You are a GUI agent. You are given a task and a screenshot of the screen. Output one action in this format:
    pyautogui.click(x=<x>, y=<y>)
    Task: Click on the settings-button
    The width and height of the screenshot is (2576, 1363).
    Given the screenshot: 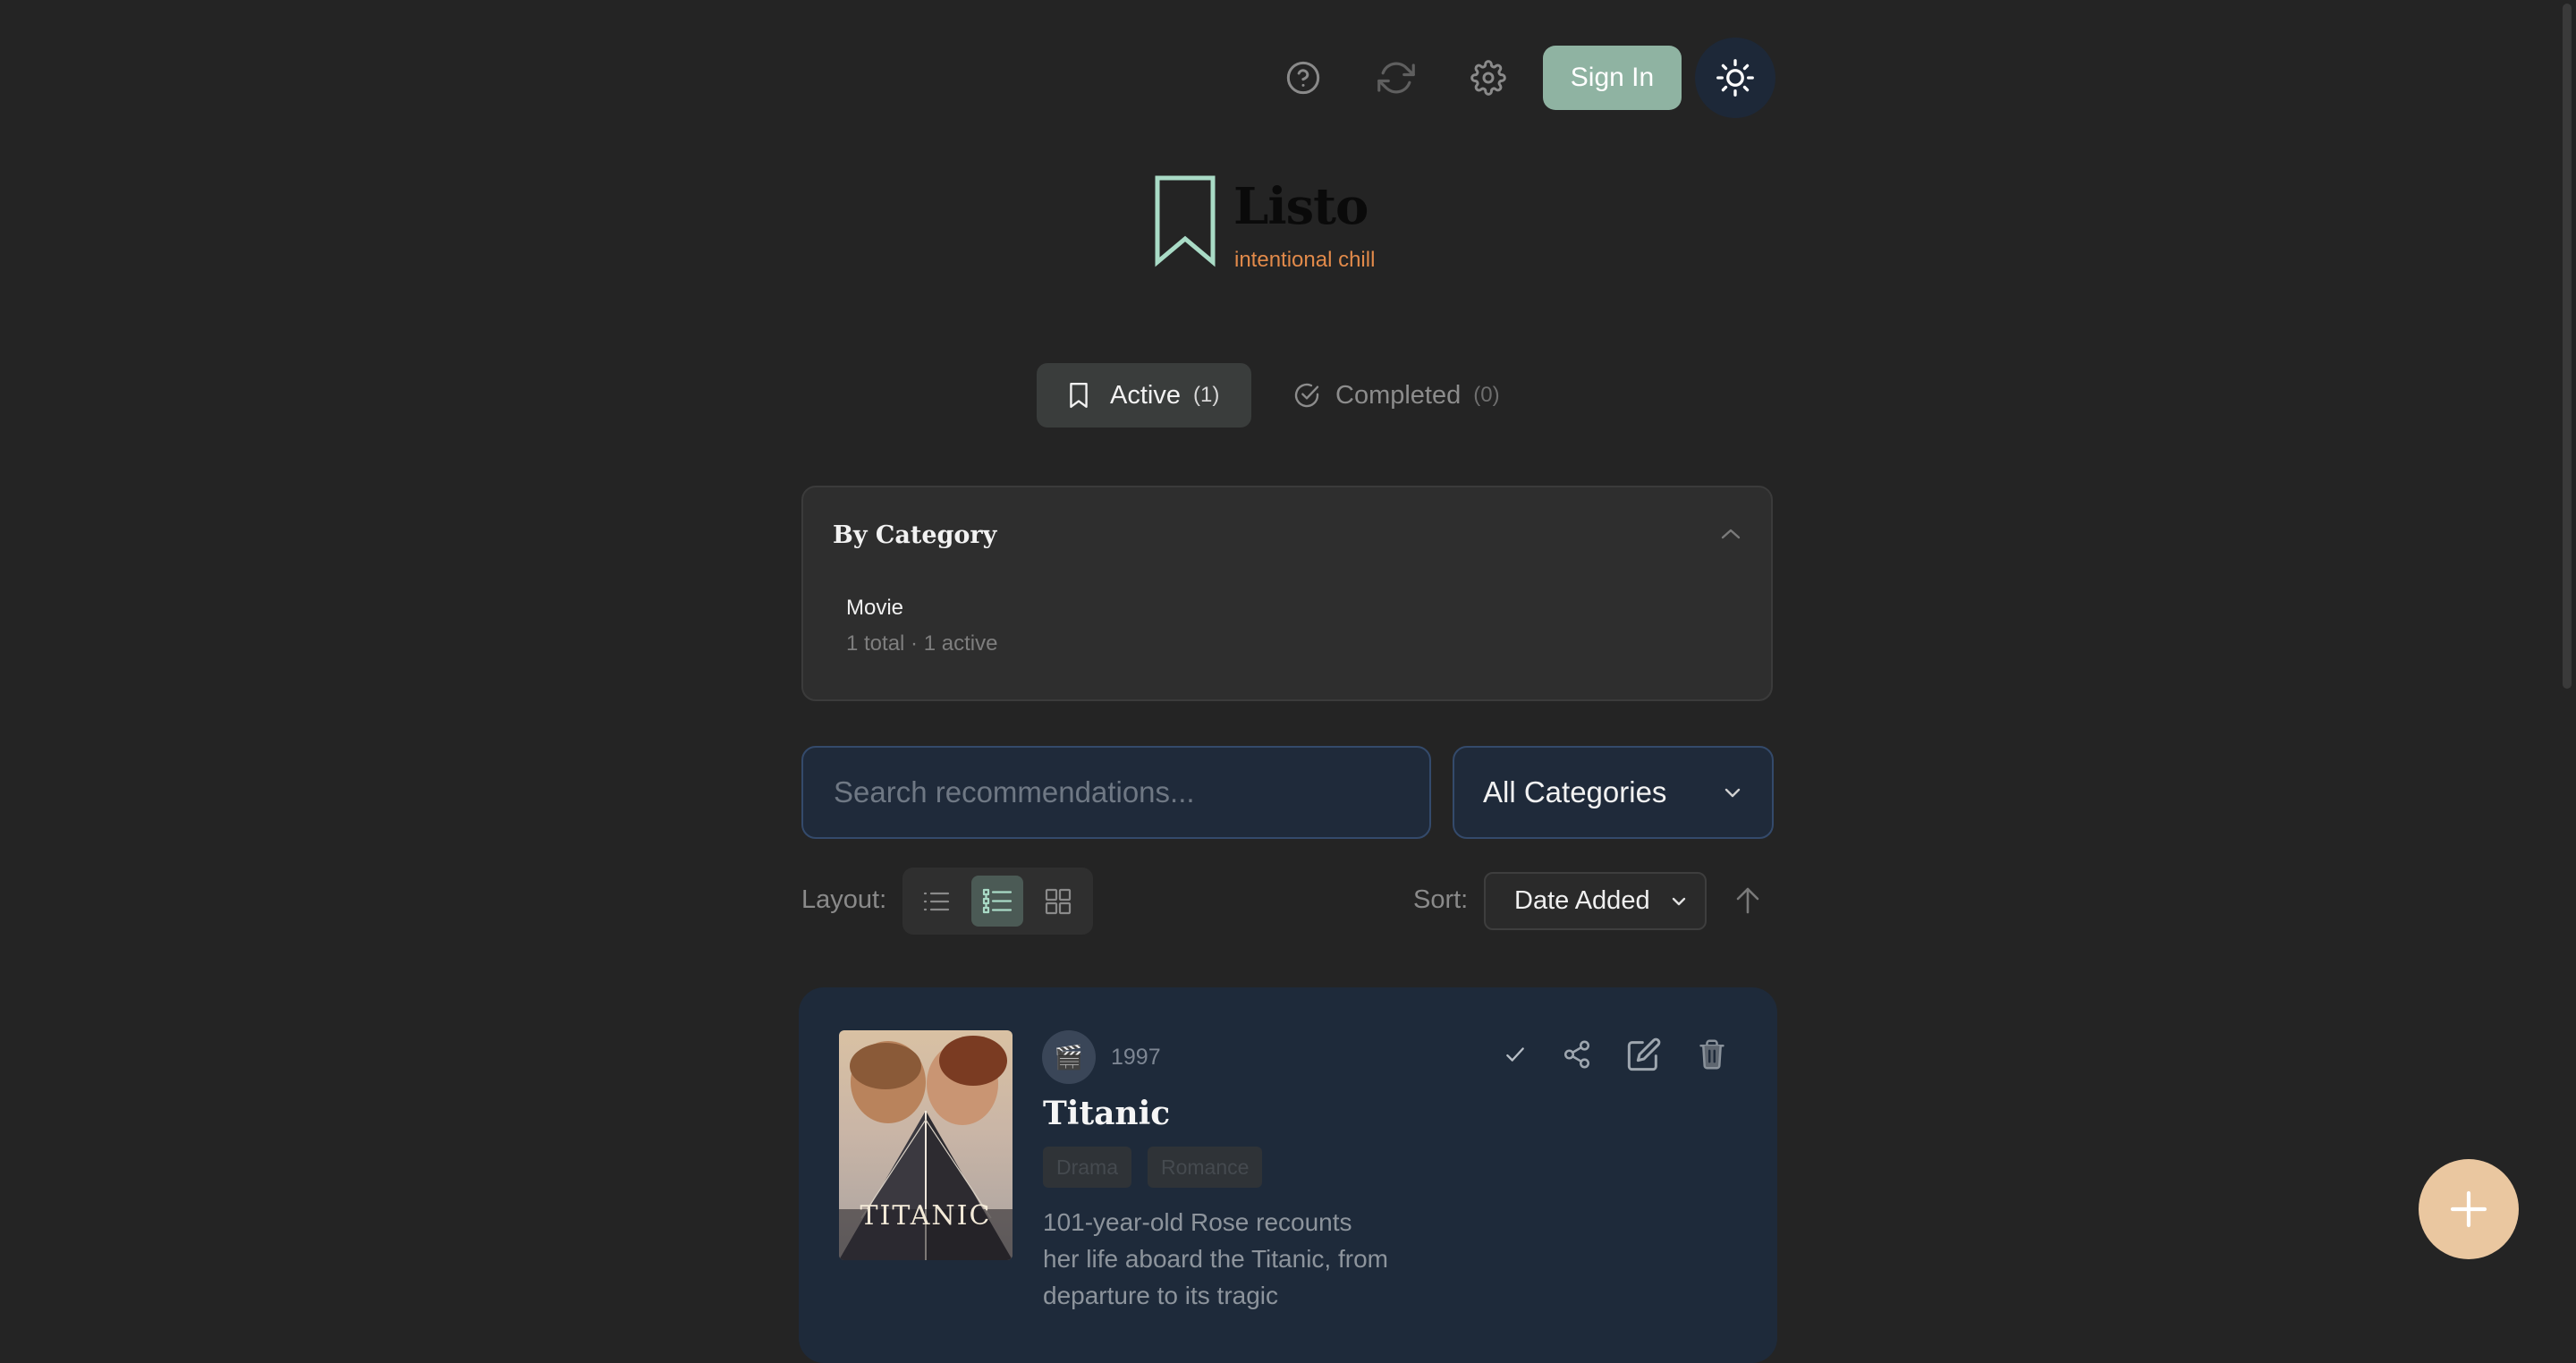 What is the action you would take?
    pyautogui.click(x=1488, y=77)
    